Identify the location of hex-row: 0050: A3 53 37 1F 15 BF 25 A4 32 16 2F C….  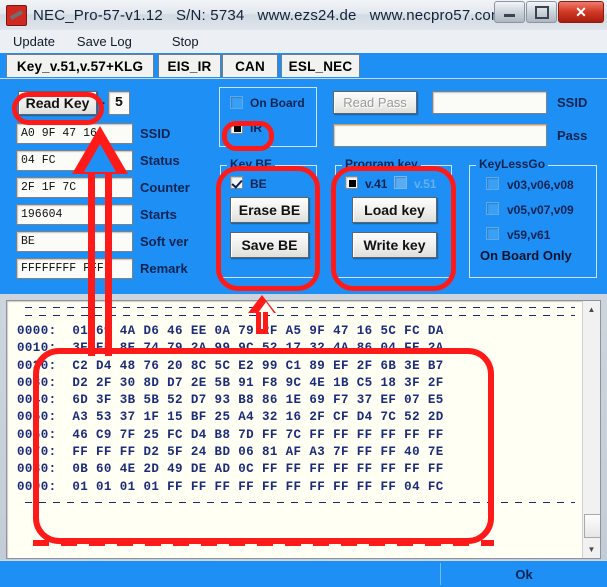
(300, 417).